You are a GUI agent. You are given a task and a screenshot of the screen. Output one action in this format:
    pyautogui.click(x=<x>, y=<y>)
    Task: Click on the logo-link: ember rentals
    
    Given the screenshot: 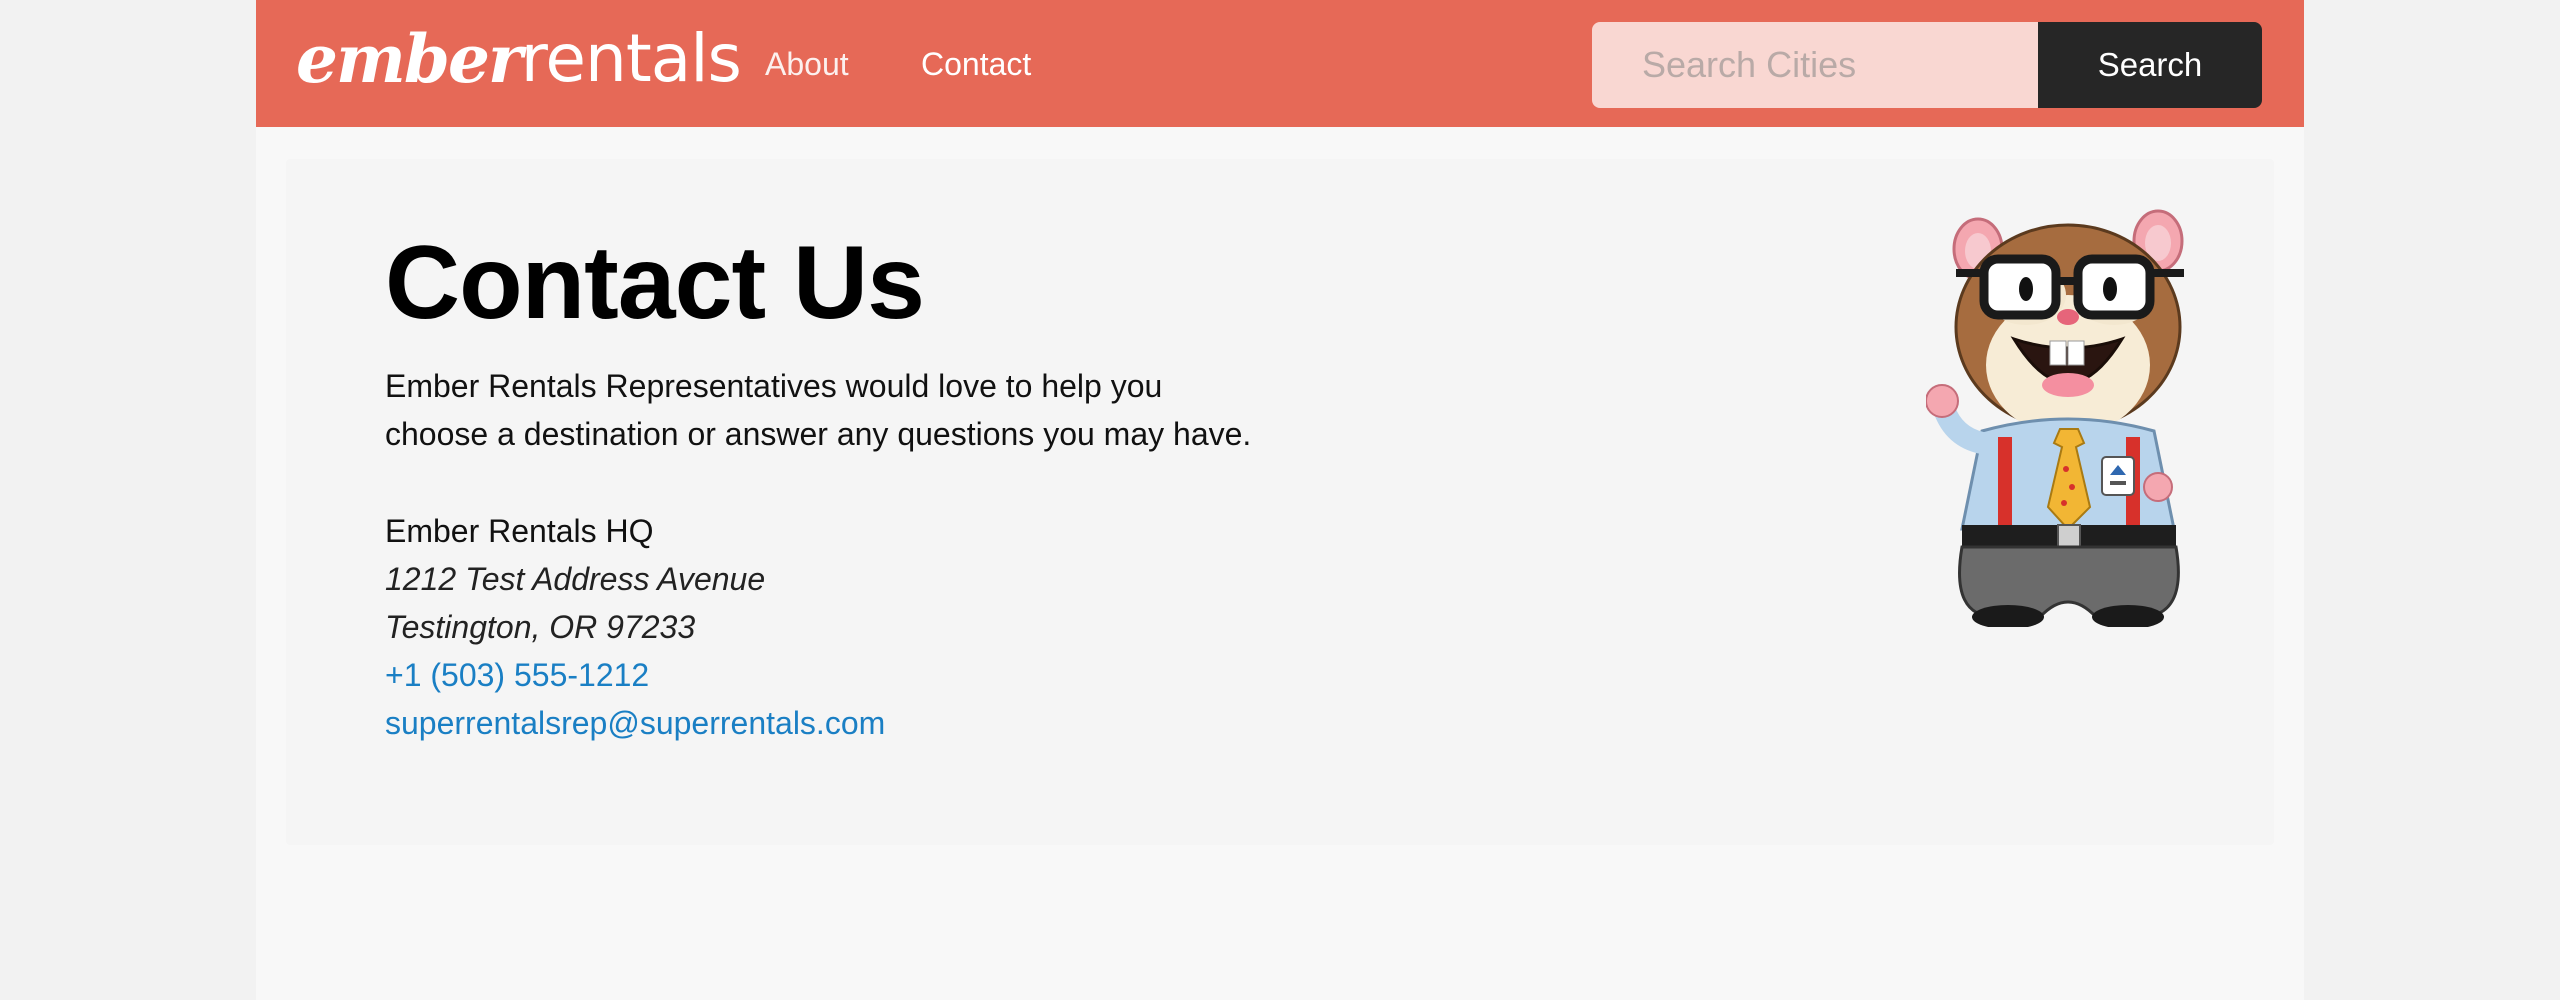 What is the action you would take?
    pyautogui.click(x=519, y=59)
    